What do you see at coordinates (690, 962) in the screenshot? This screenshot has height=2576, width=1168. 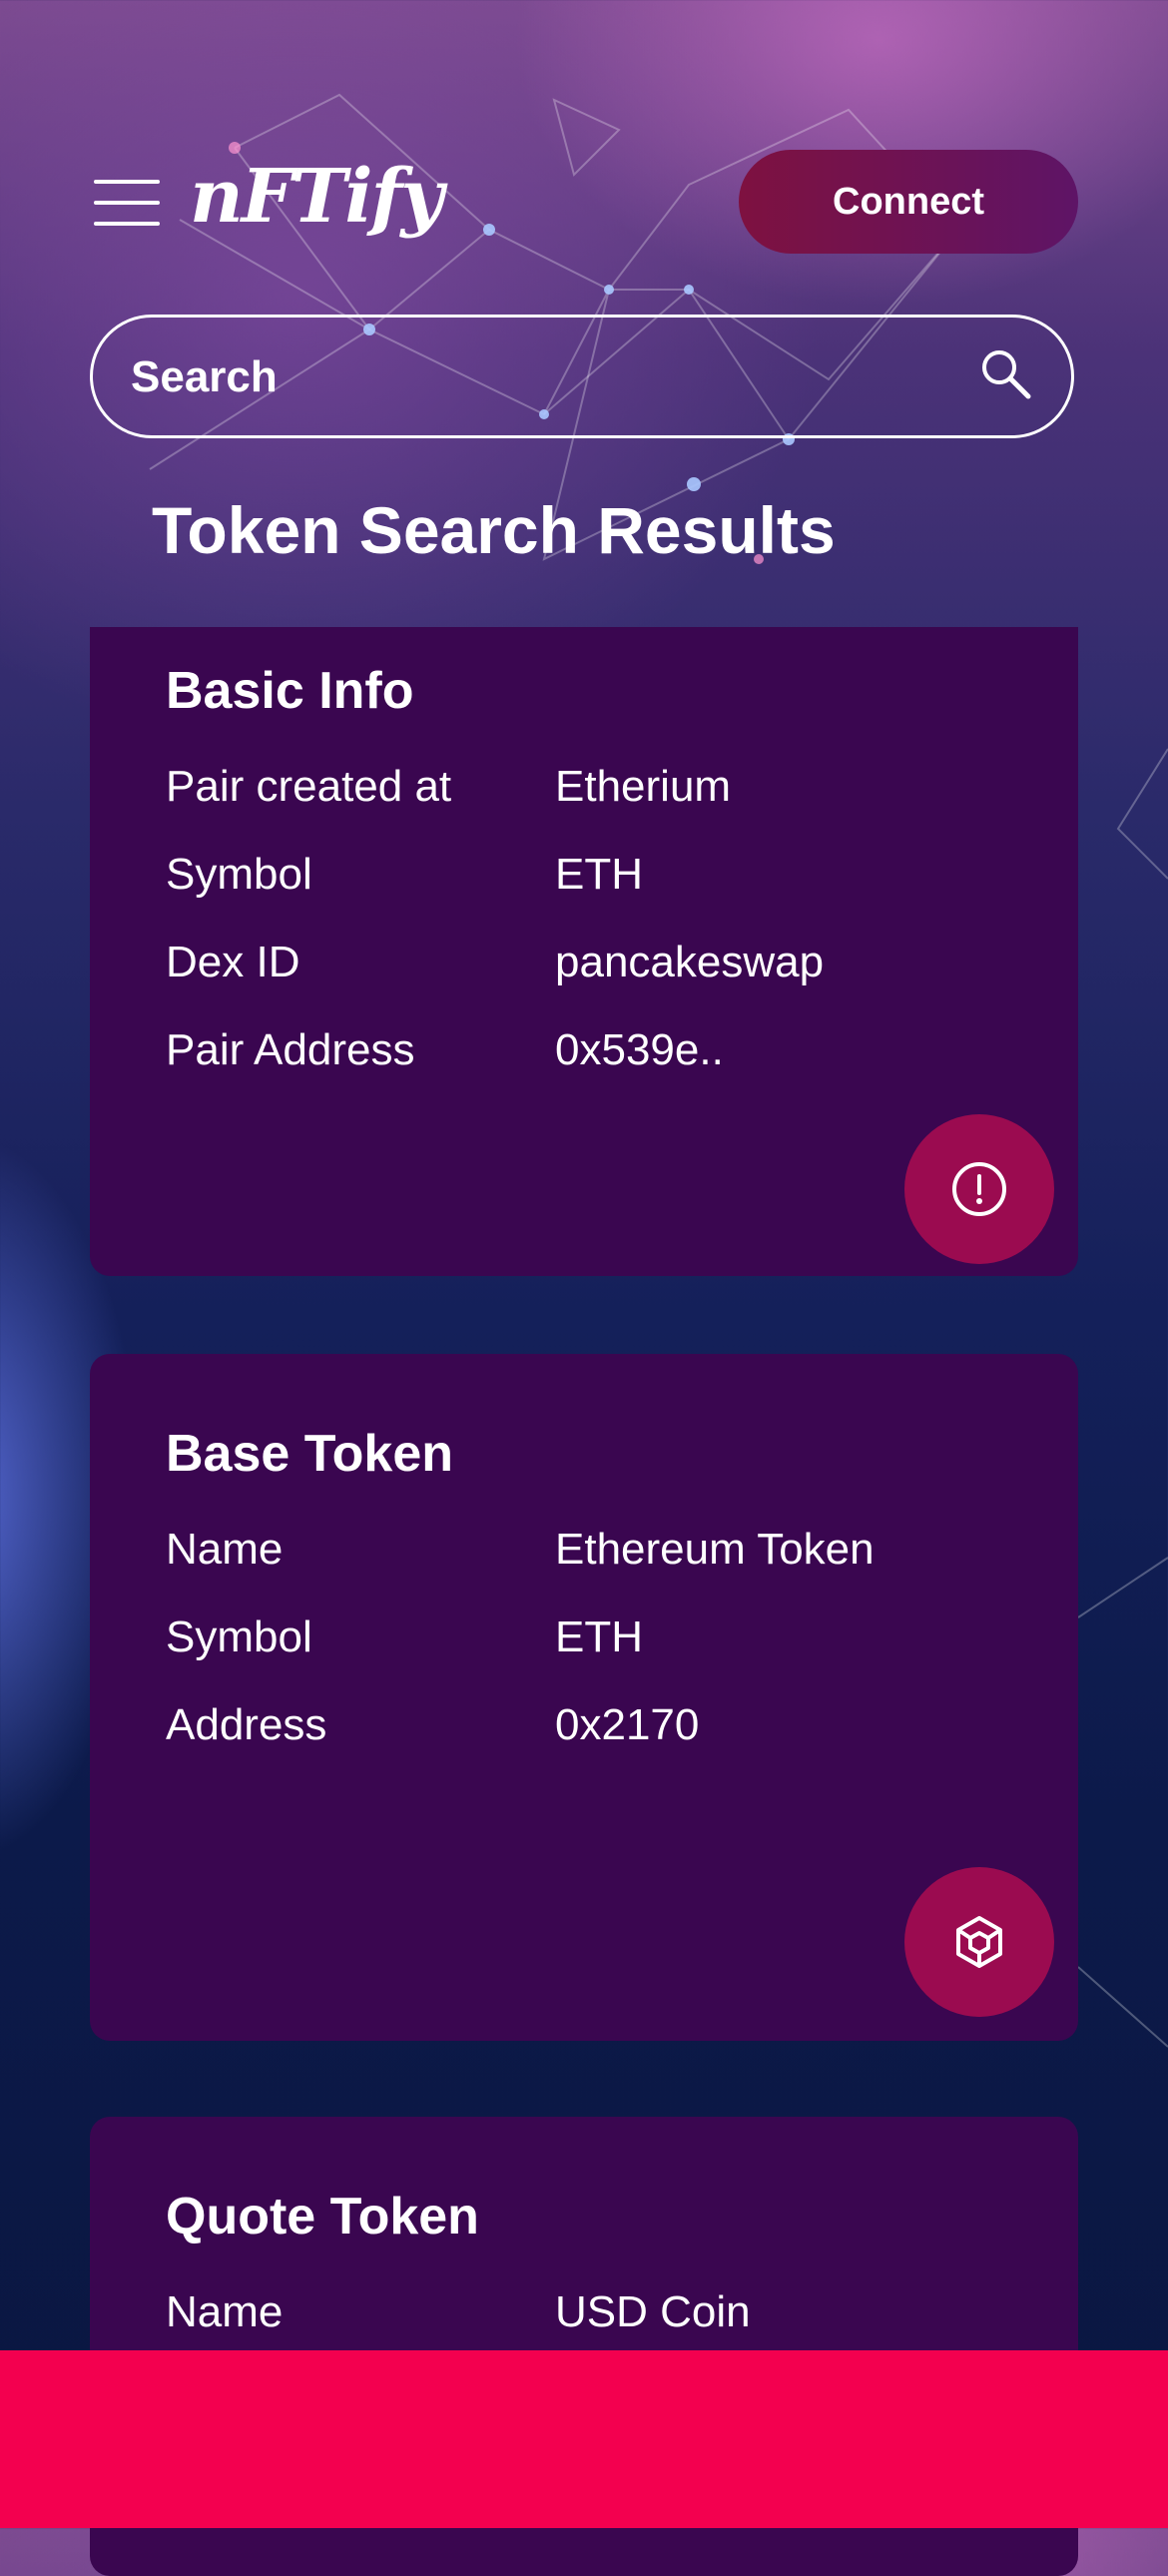 I see `row-value: pancakeswap` at bounding box center [690, 962].